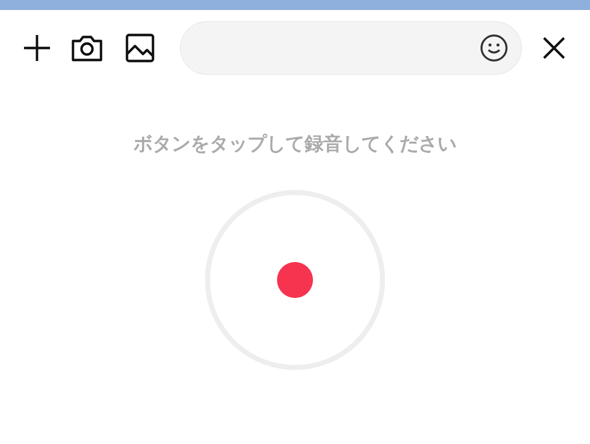 The height and width of the screenshot is (444, 590). I want to click on instruction-text: ボタンをタップして録音してください, so click(295, 144).